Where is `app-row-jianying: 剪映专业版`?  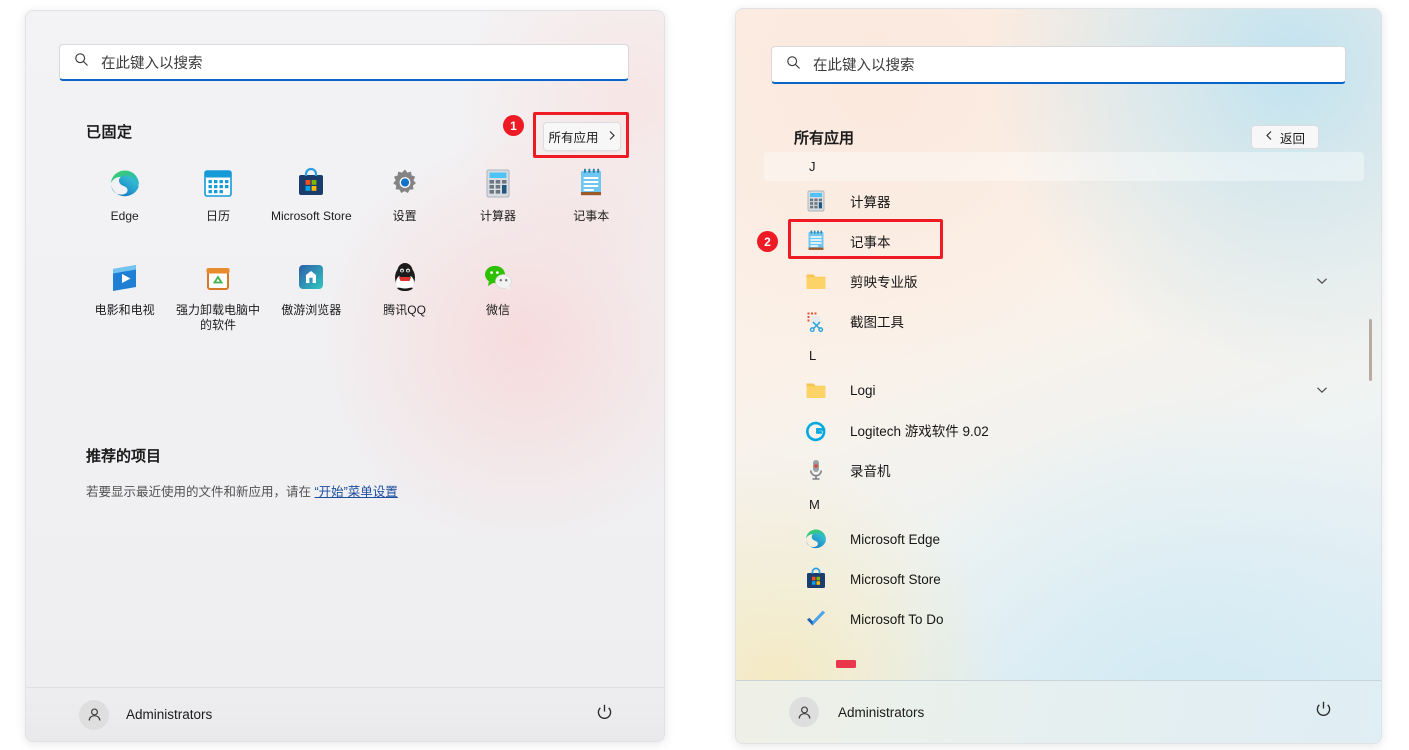
app-row-jianying: 剪映专业版 is located at coordinates (1064, 281).